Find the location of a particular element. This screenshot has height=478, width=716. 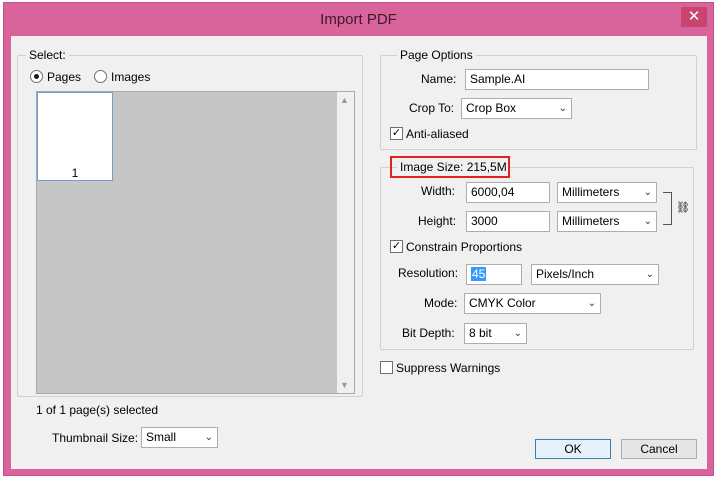

height-value: 3000 is located at coordinates (484, 221).